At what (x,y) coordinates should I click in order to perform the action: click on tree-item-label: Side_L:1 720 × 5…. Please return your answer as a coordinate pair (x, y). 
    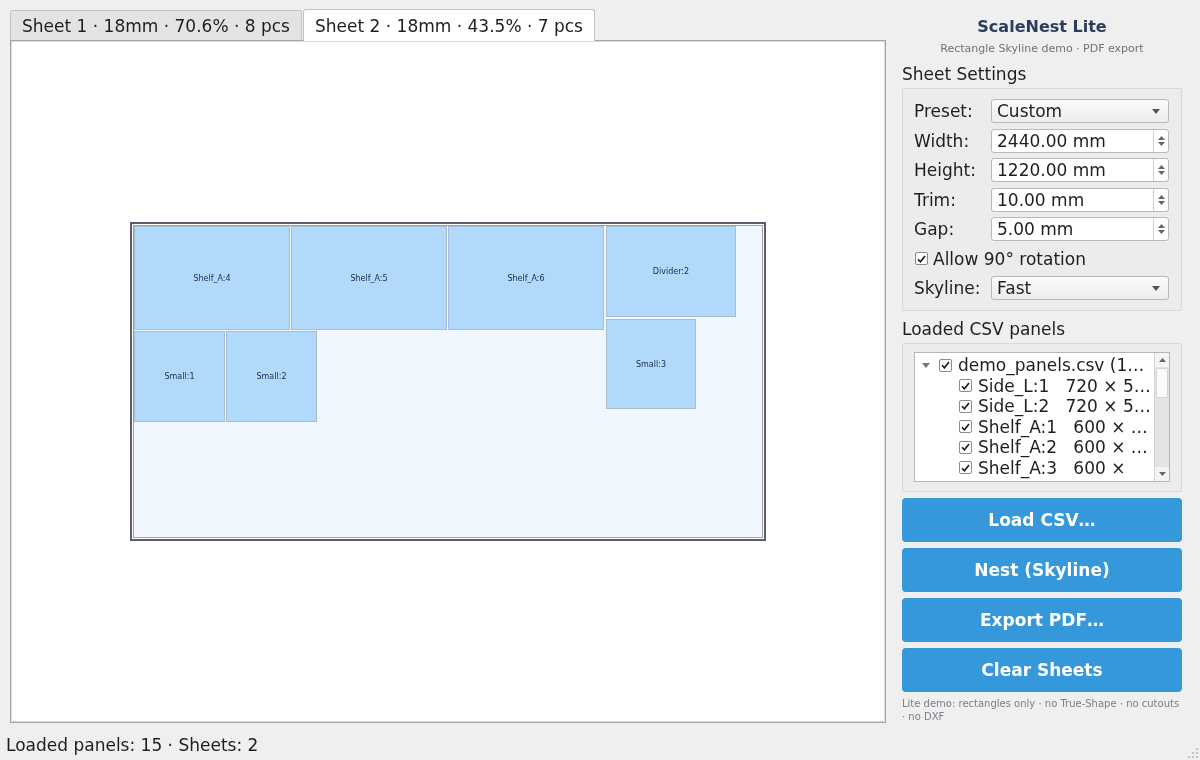
    Looking at the image, I should click on (1064, 385).